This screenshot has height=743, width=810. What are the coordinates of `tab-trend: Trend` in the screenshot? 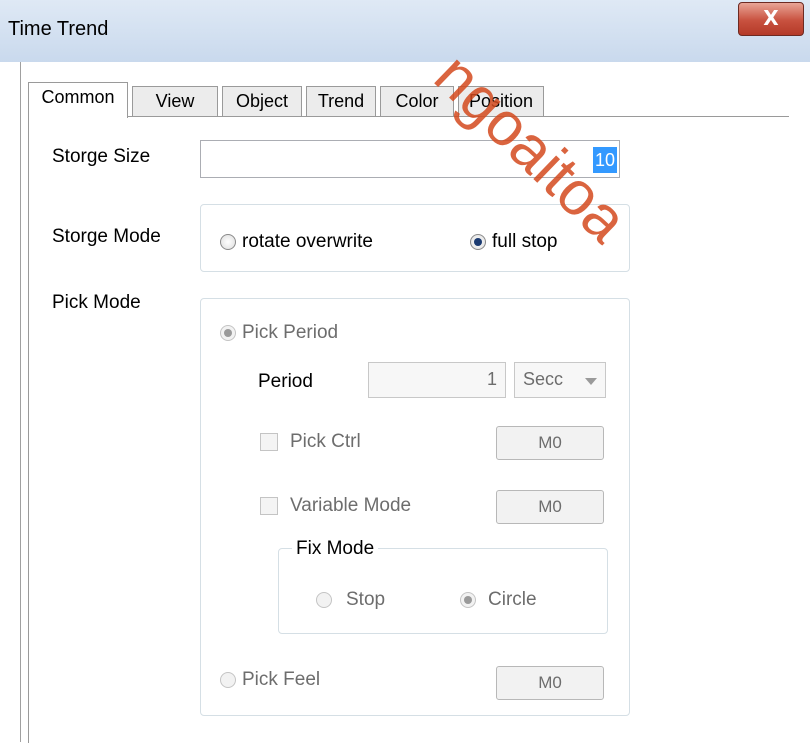 It's located at (341, 101).